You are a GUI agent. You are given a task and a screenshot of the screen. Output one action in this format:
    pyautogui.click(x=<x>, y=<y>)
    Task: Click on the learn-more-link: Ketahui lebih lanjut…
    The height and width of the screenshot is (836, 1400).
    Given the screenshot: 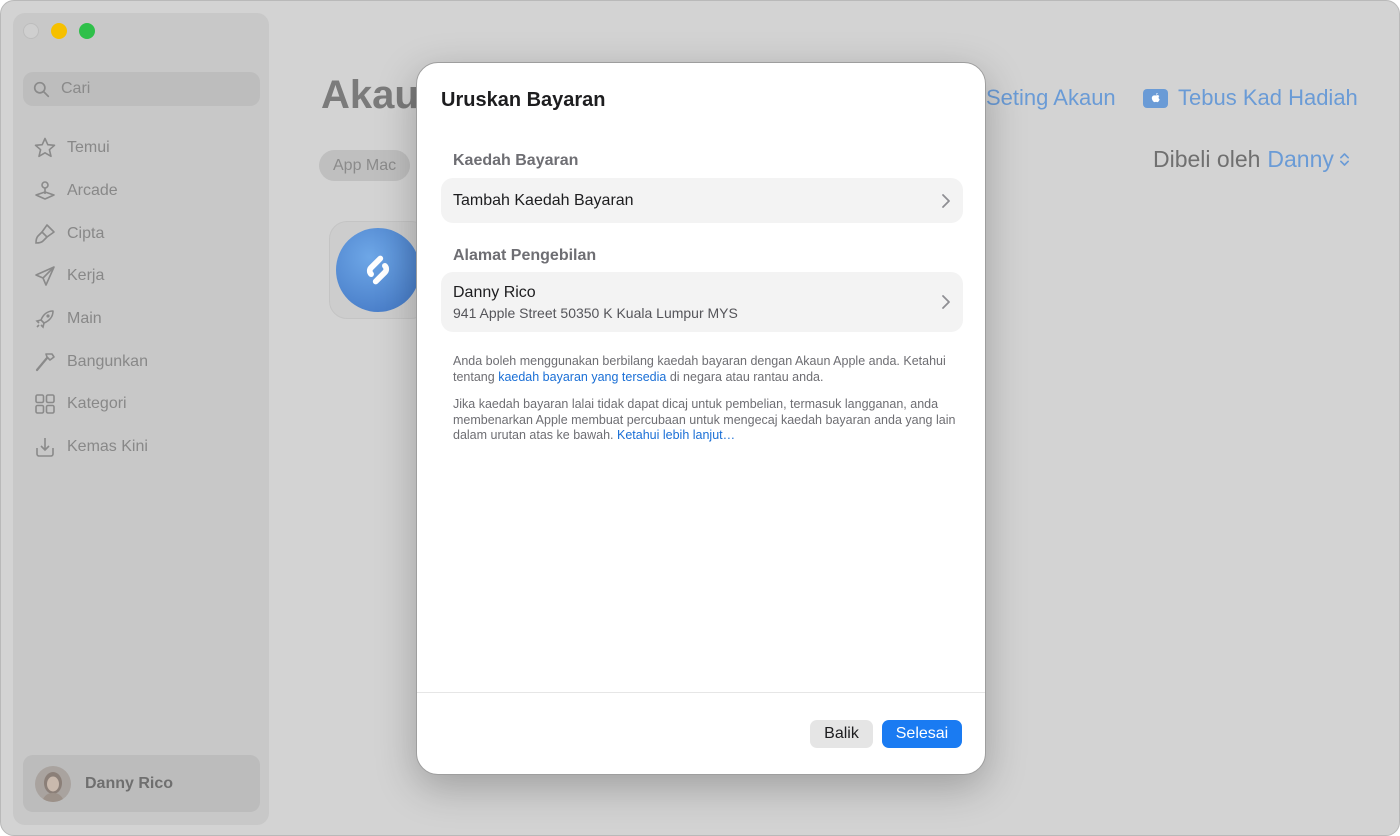 What is the action you would take?
    pyautogui.click(x=676, y=435)
    